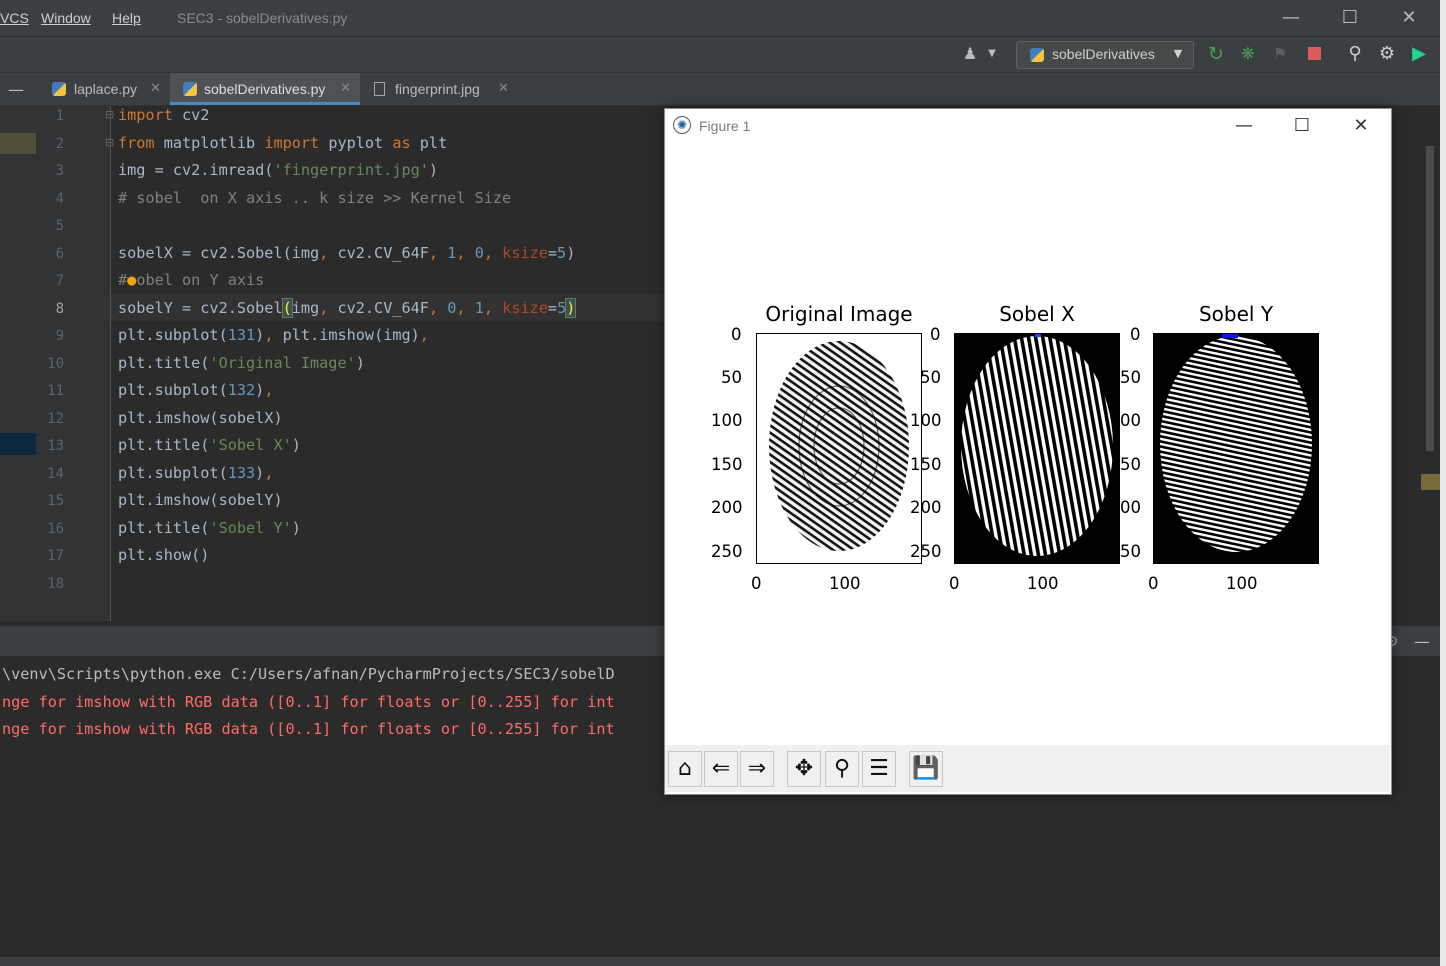 This screenshot has width=1446, height=966. Describe the element at coordinates (727, 464) in the screenshot. I see `y-tick: 150` at that location.